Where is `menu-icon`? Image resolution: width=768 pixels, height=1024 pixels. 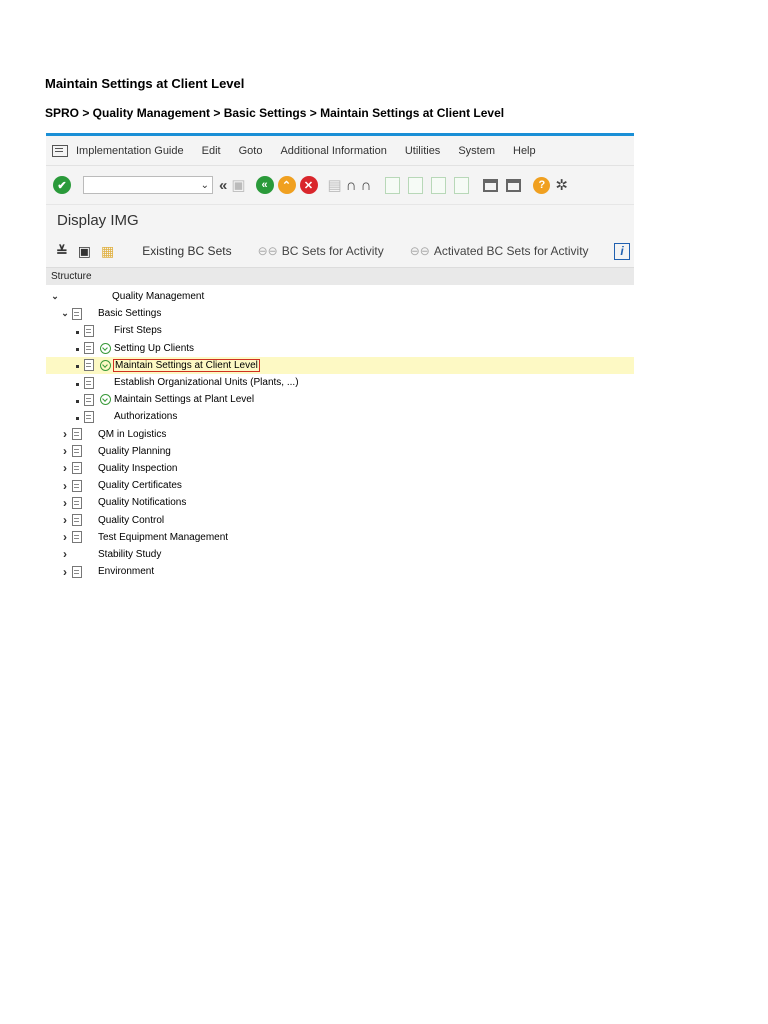 menu-icon is located at coordinates (60, 150).